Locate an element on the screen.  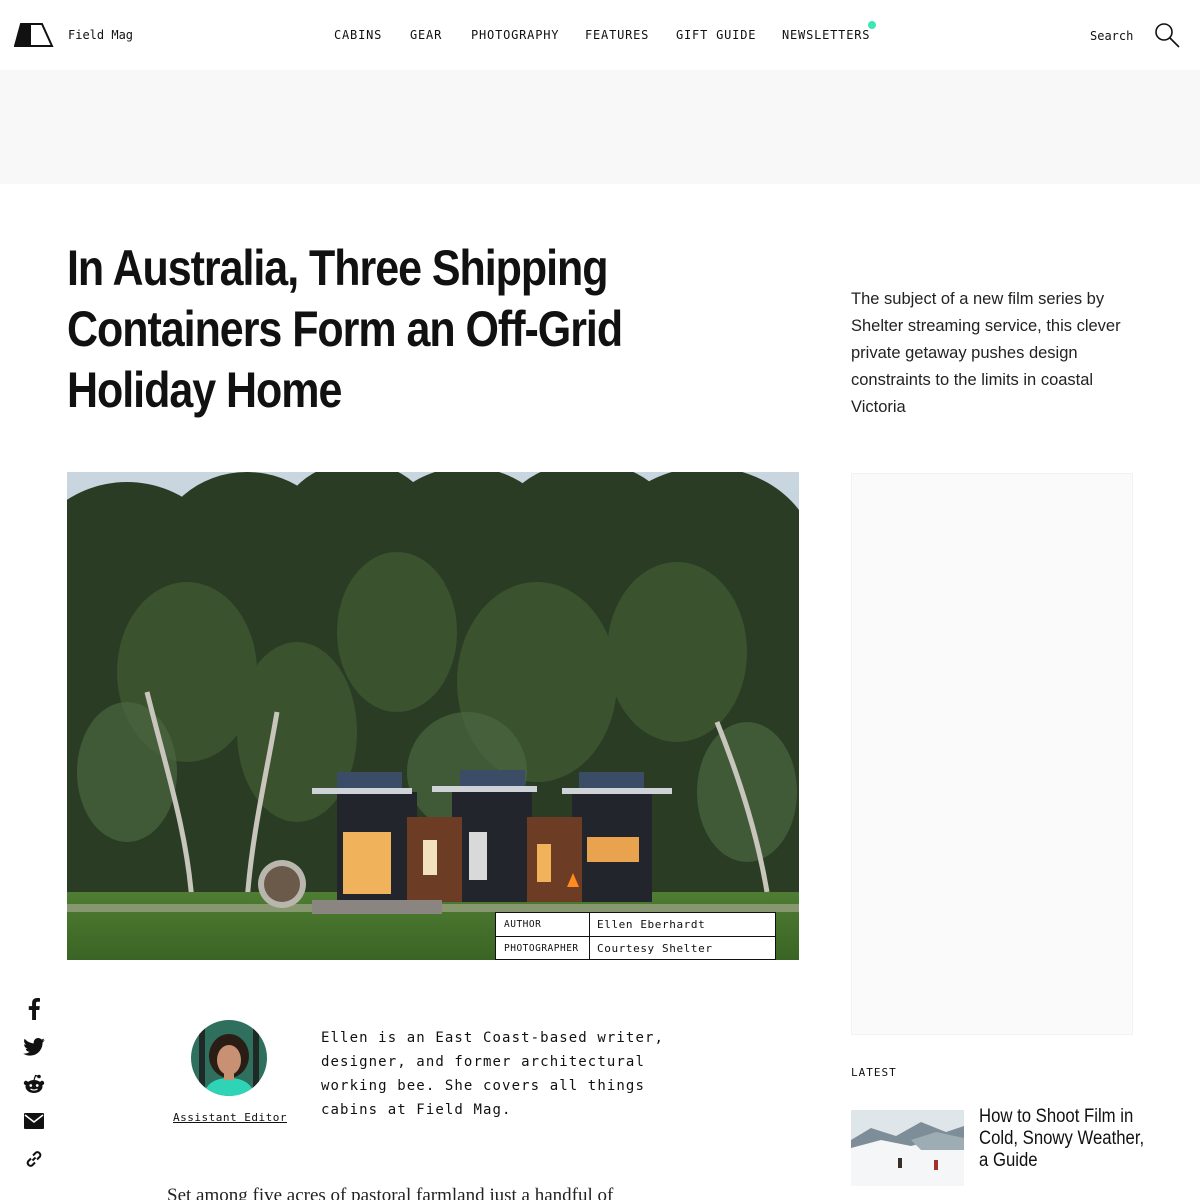
email-icon is located at coordinates (34, 1121).